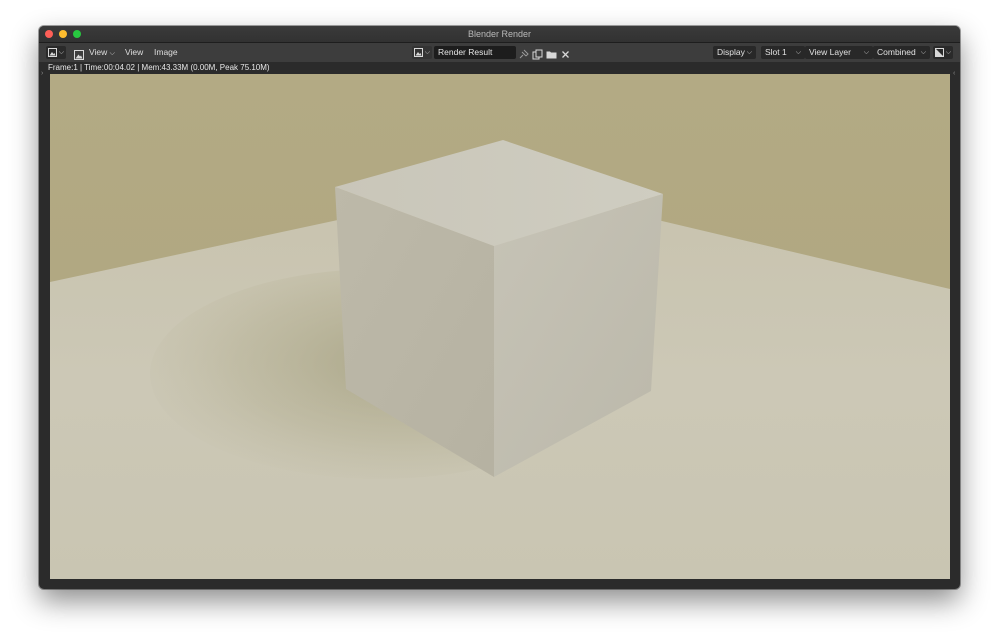 The width and height of the screenshot is (999, 642). I want to click on pass-dropdown-label: Combined, so click(896, 52).